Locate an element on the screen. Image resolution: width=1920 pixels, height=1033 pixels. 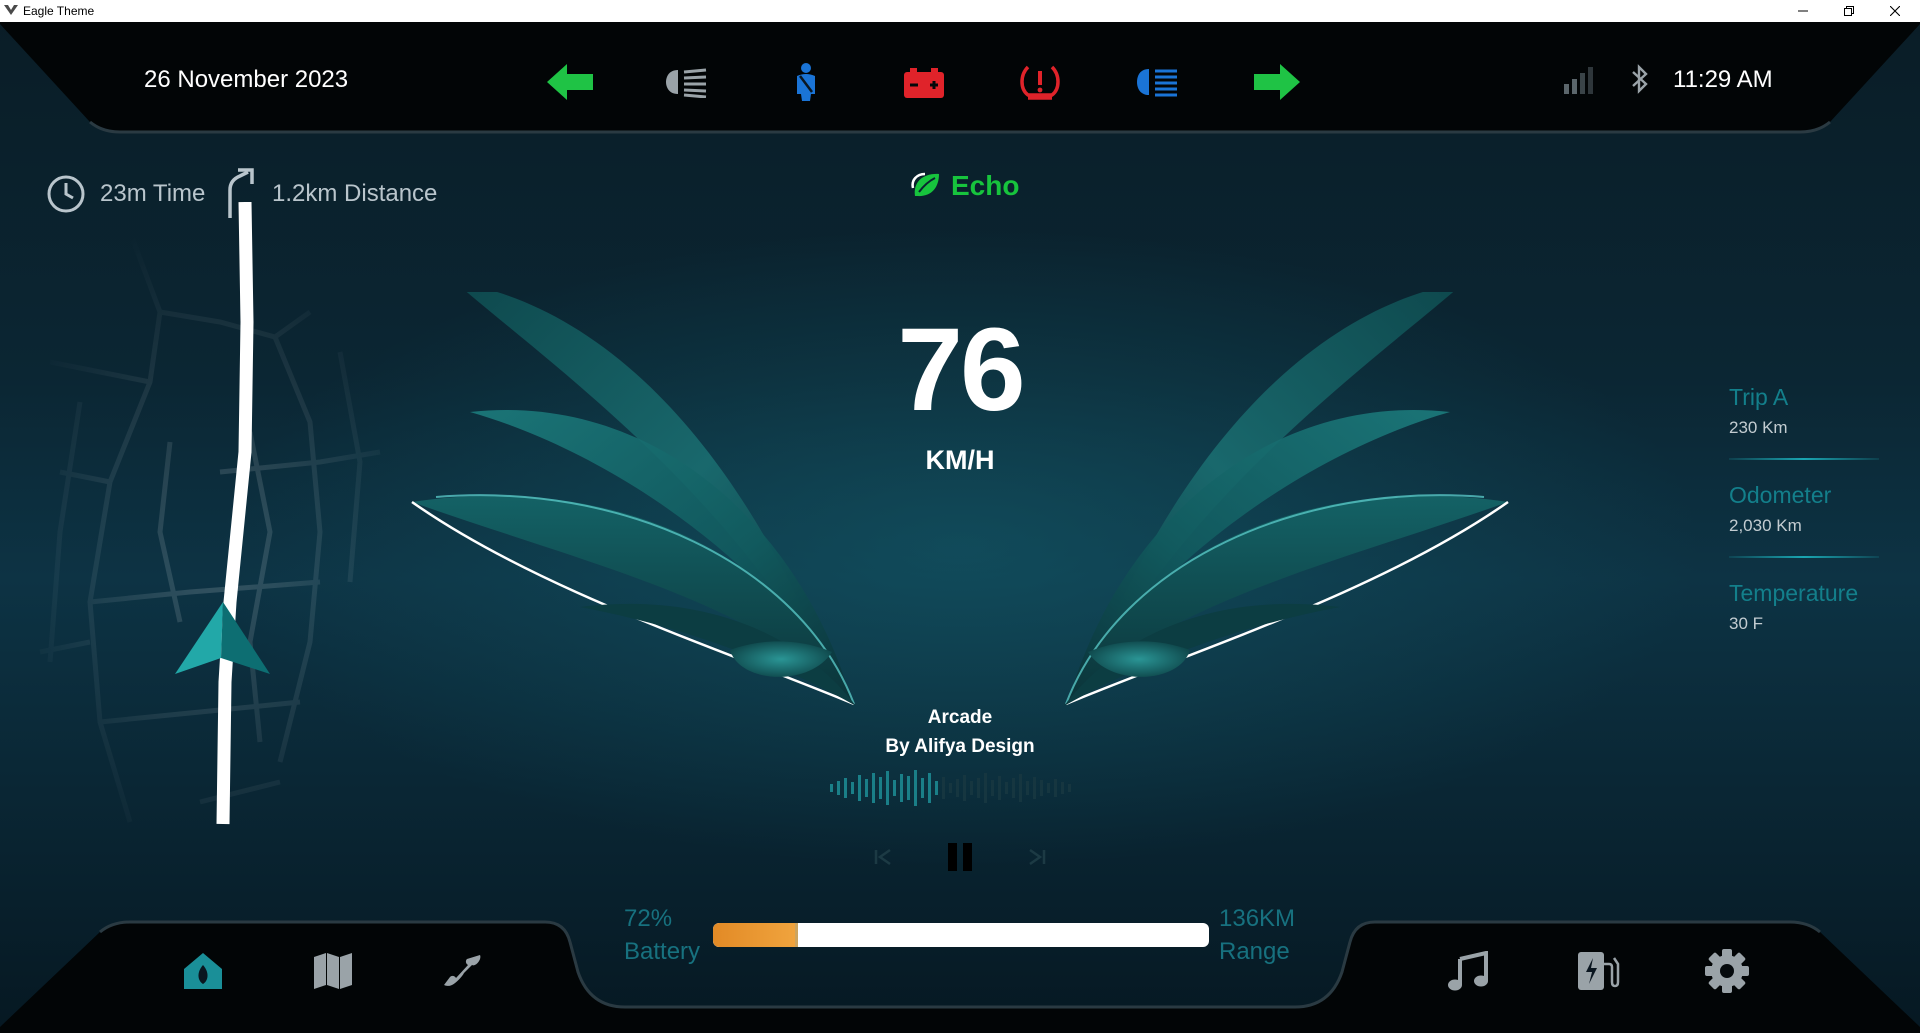
restore-icon is located at coordinates (1849, 11).